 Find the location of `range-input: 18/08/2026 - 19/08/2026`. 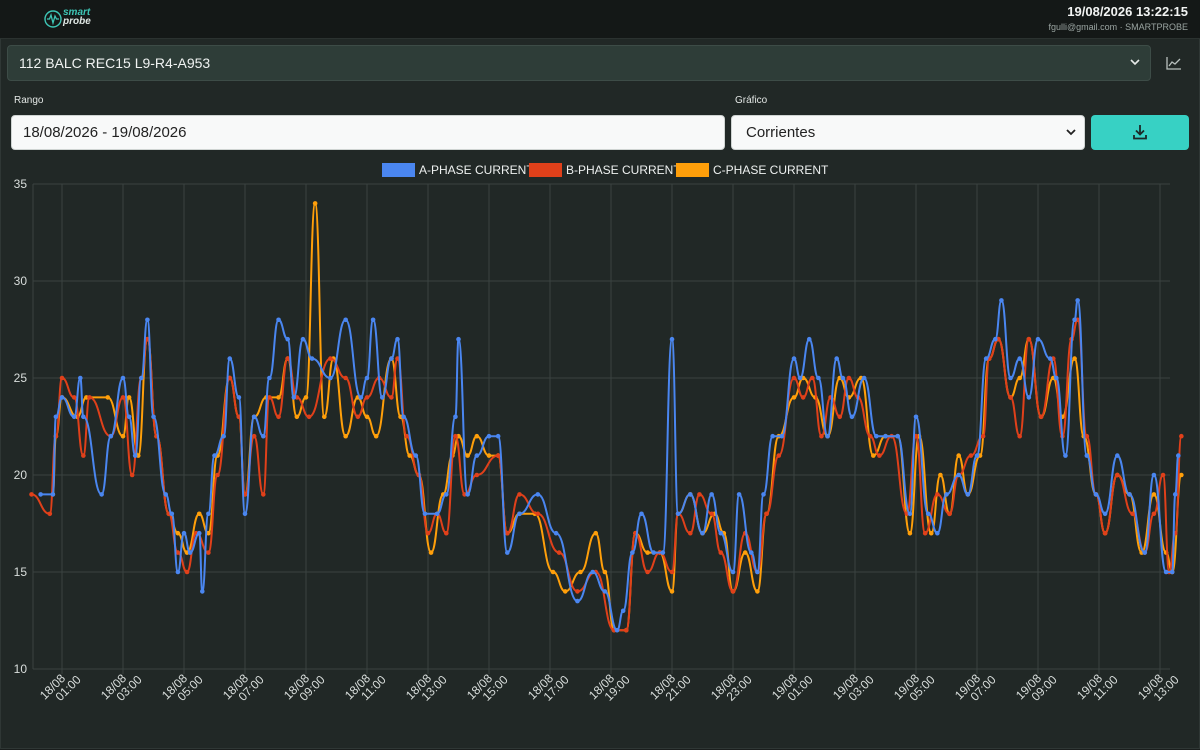

range-input: 18/08/2026 - 19/08/2026 is located at coordinates (368, 132).